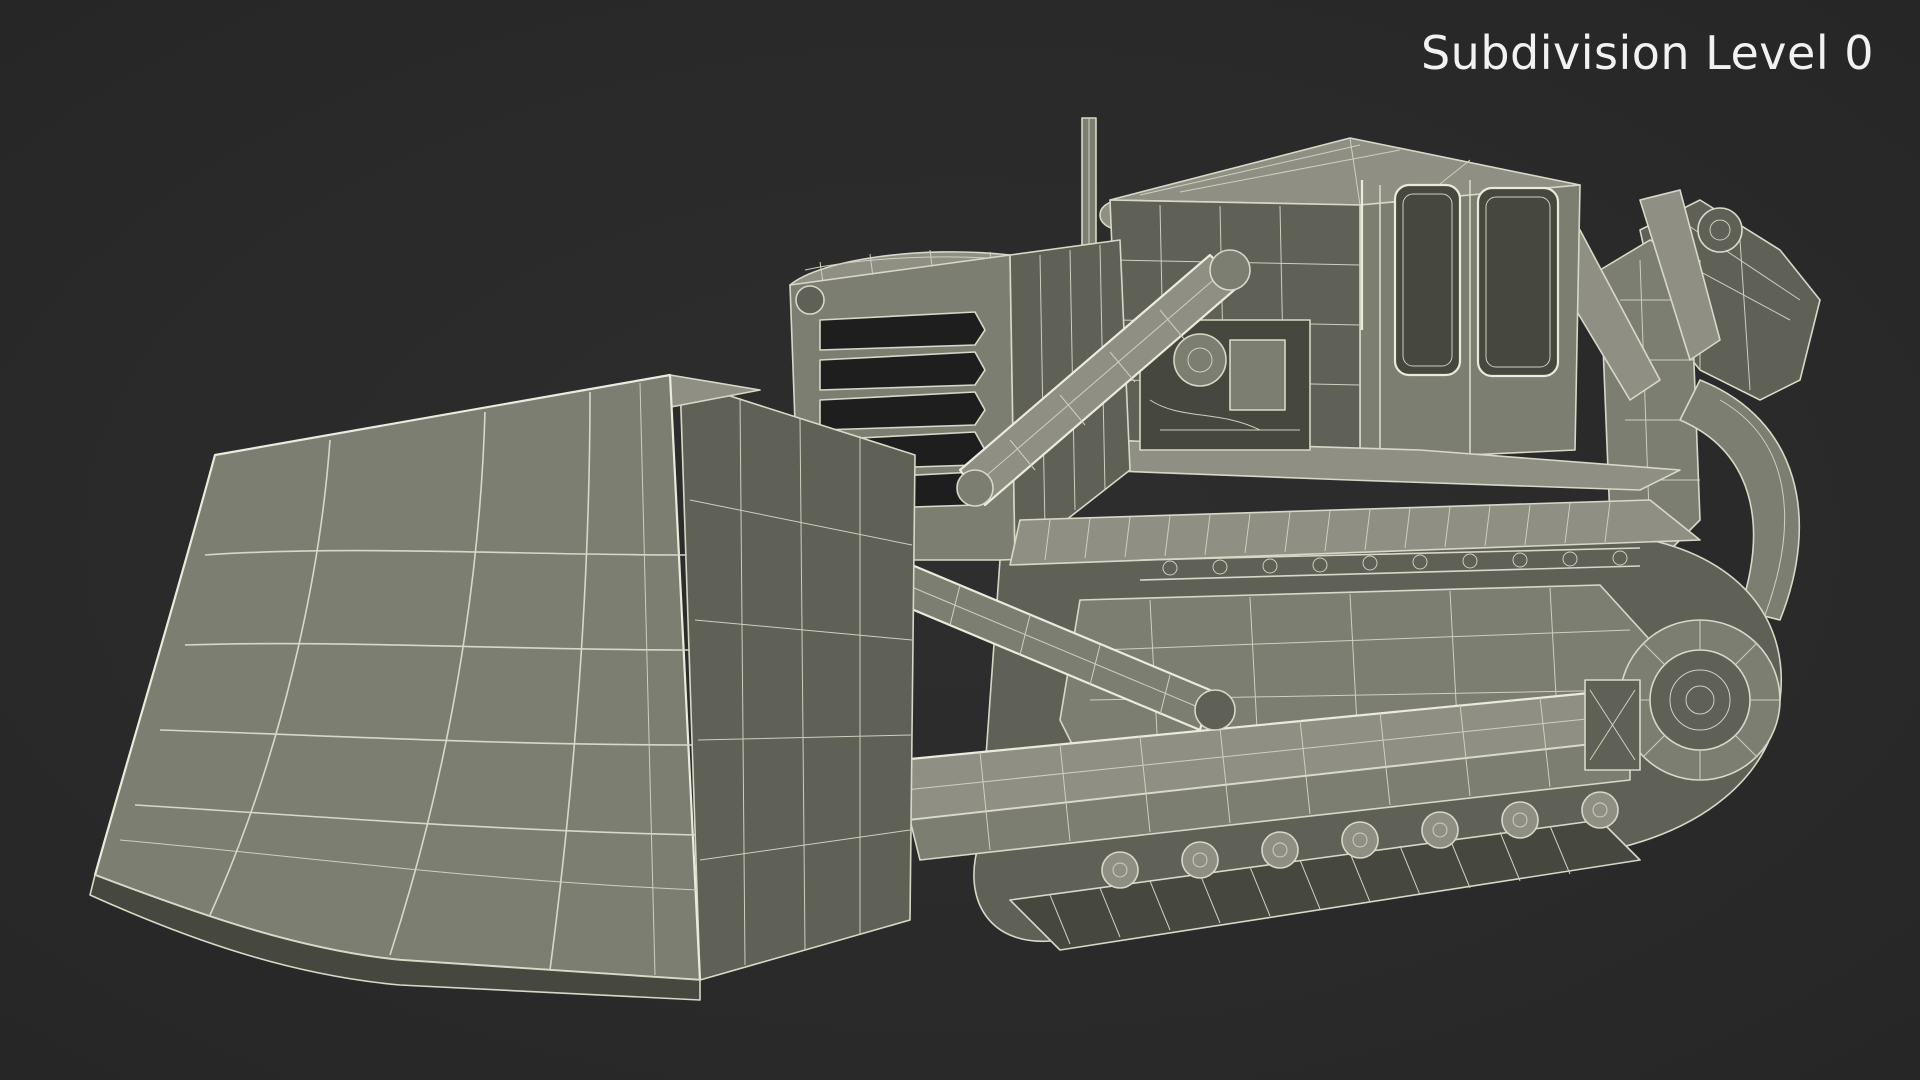 The width and height of the screenshot is (1920, 1080). What do you see at coordinates (1700, 700) in the screenshot?
I see `drive-sprocket` at bounding box center [1700, 700].